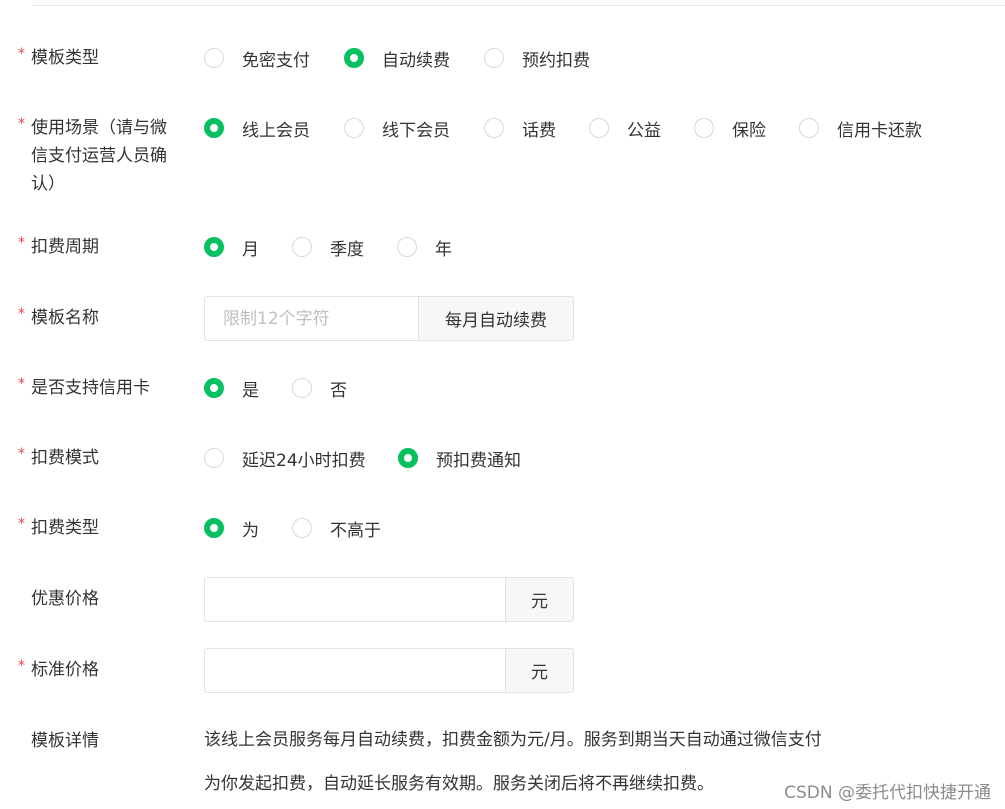 This screenshot has width=1005, height=809. What do you see at coordinates (328, 247) in the screenshot?
I see `radio-quarter: 季度` at bounding box center [328, 247].